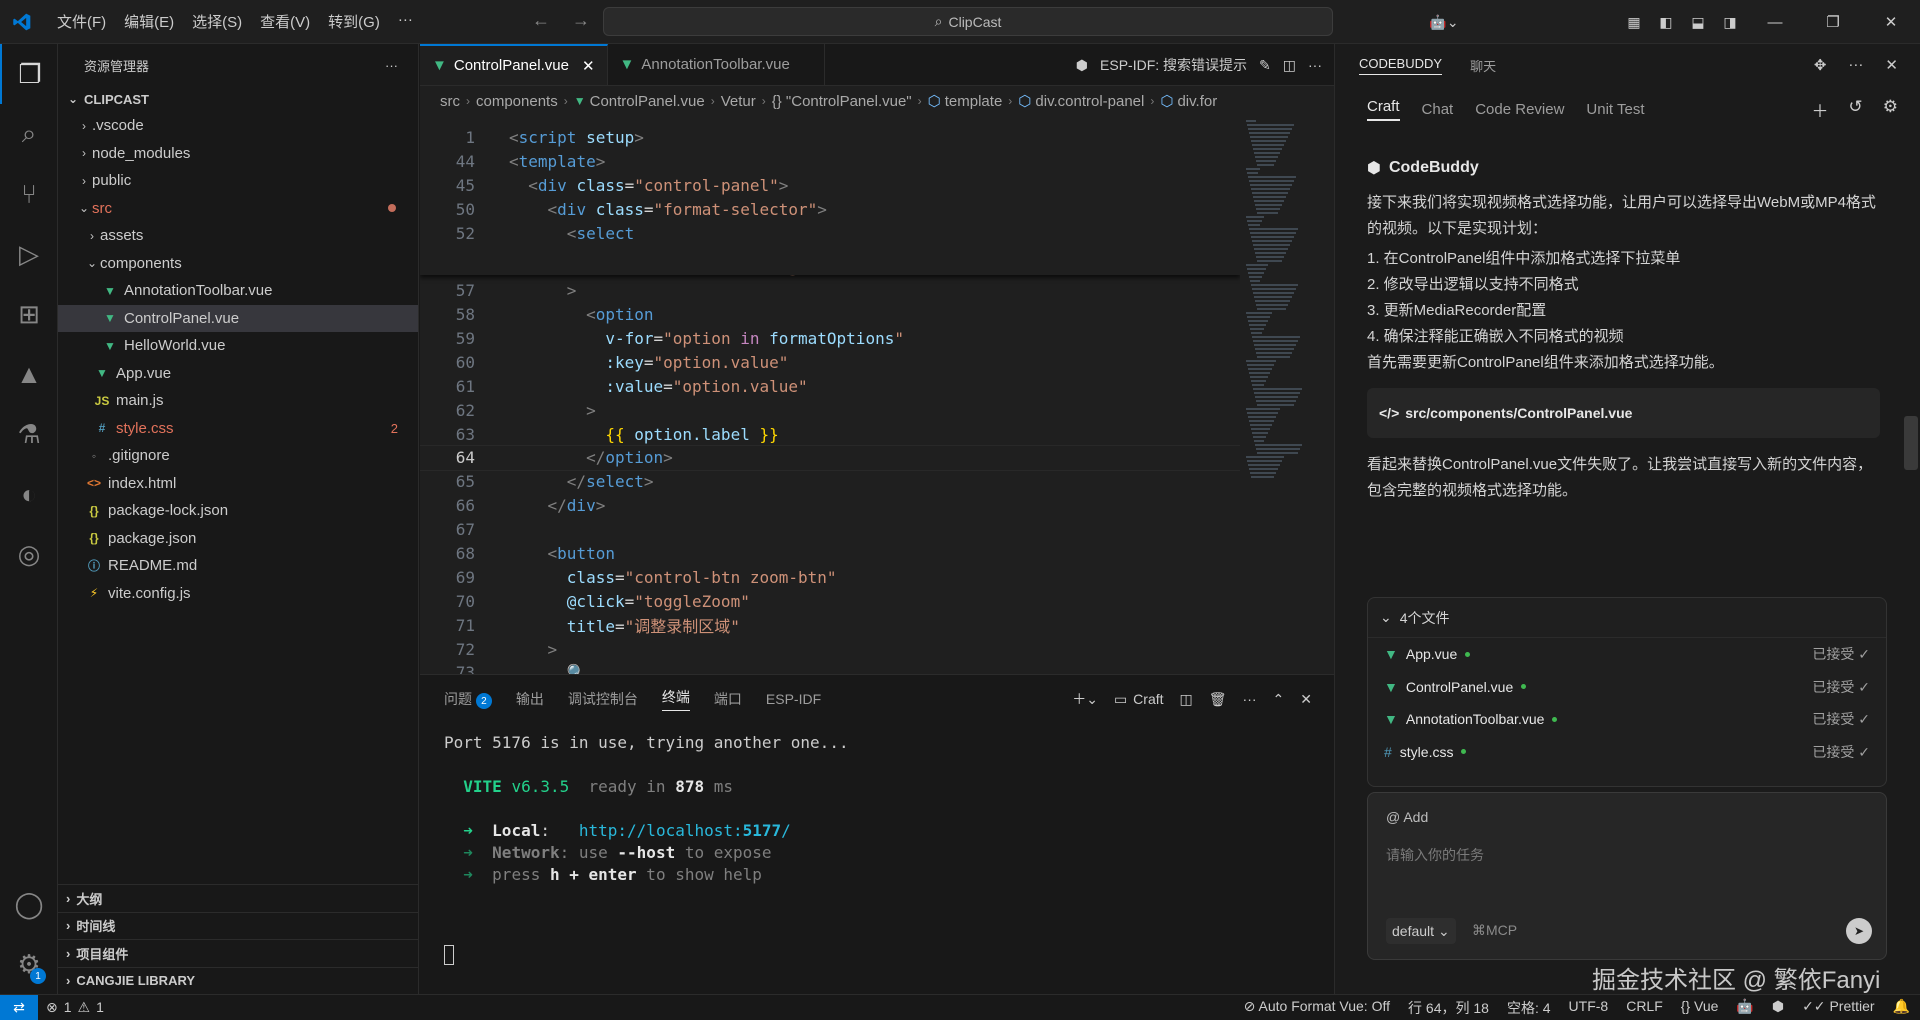 The height and width of the screenshot is (1020, 1920). I want to click on run-debug-icon: ▷, so click(29, 254).